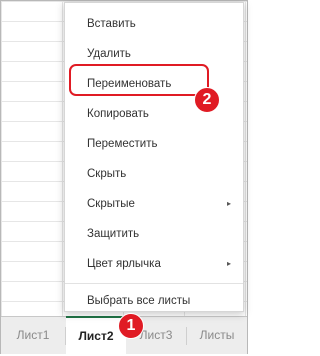  Describe the element at coordinates (113, 234) in the screenshot. I see `menu-item-label: Защитить` at that location.